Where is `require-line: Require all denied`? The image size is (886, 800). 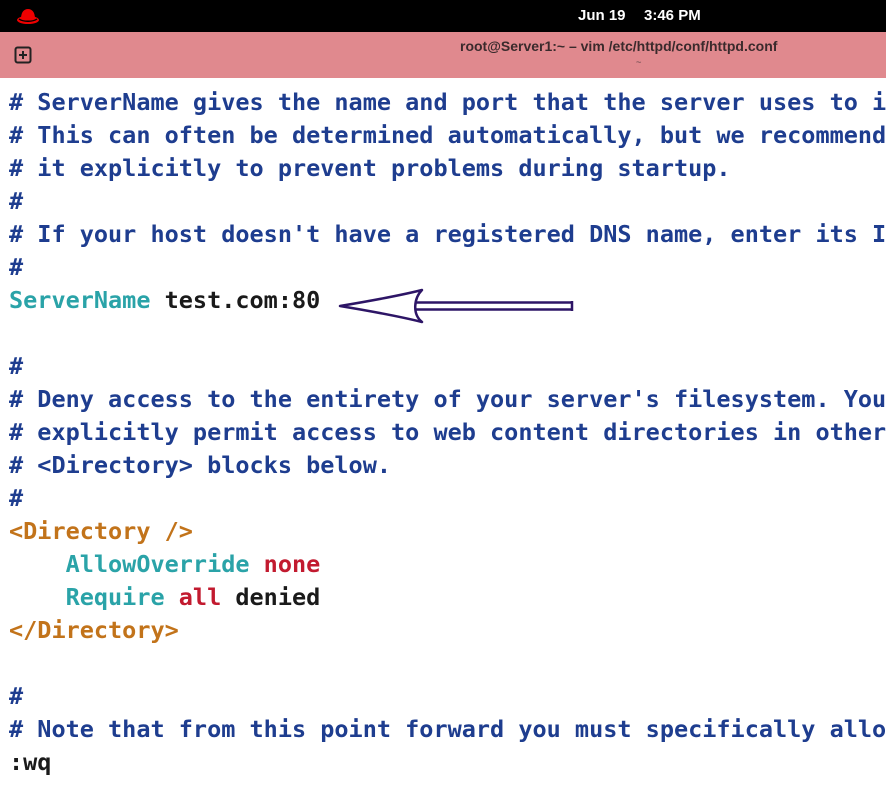 require-line: Require all denied is located at coordinates (447, 597).